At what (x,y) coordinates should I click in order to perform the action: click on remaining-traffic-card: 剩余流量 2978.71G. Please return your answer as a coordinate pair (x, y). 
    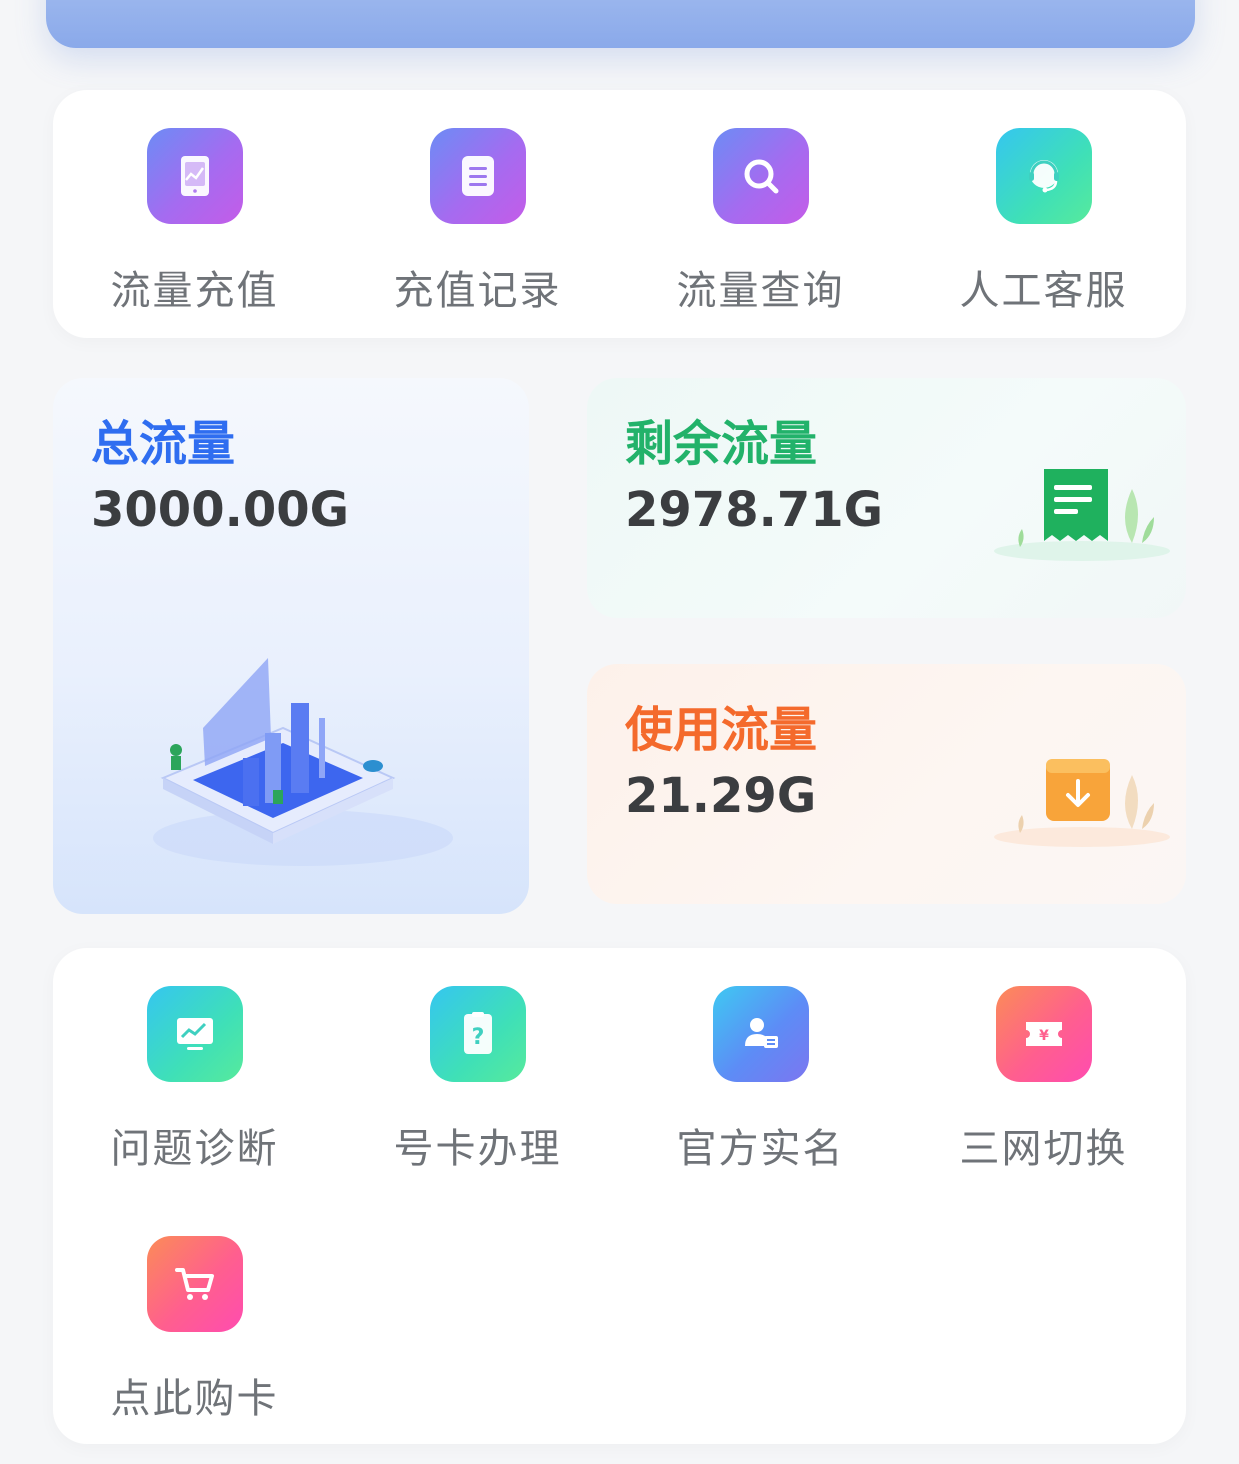
    Looking at the image, I should click on (886, 498).